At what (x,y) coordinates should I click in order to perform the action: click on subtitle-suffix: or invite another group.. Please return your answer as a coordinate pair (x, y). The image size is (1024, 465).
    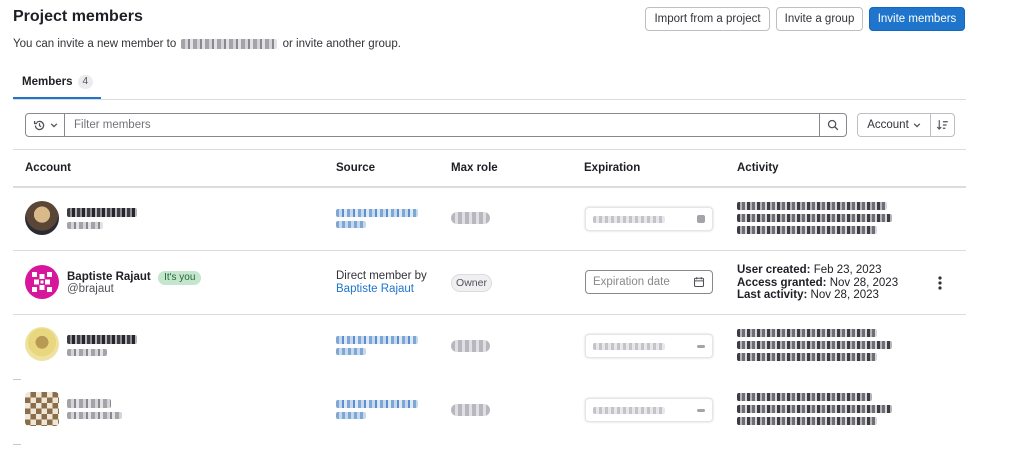
    Looking at the image, I should click on (341, 44).